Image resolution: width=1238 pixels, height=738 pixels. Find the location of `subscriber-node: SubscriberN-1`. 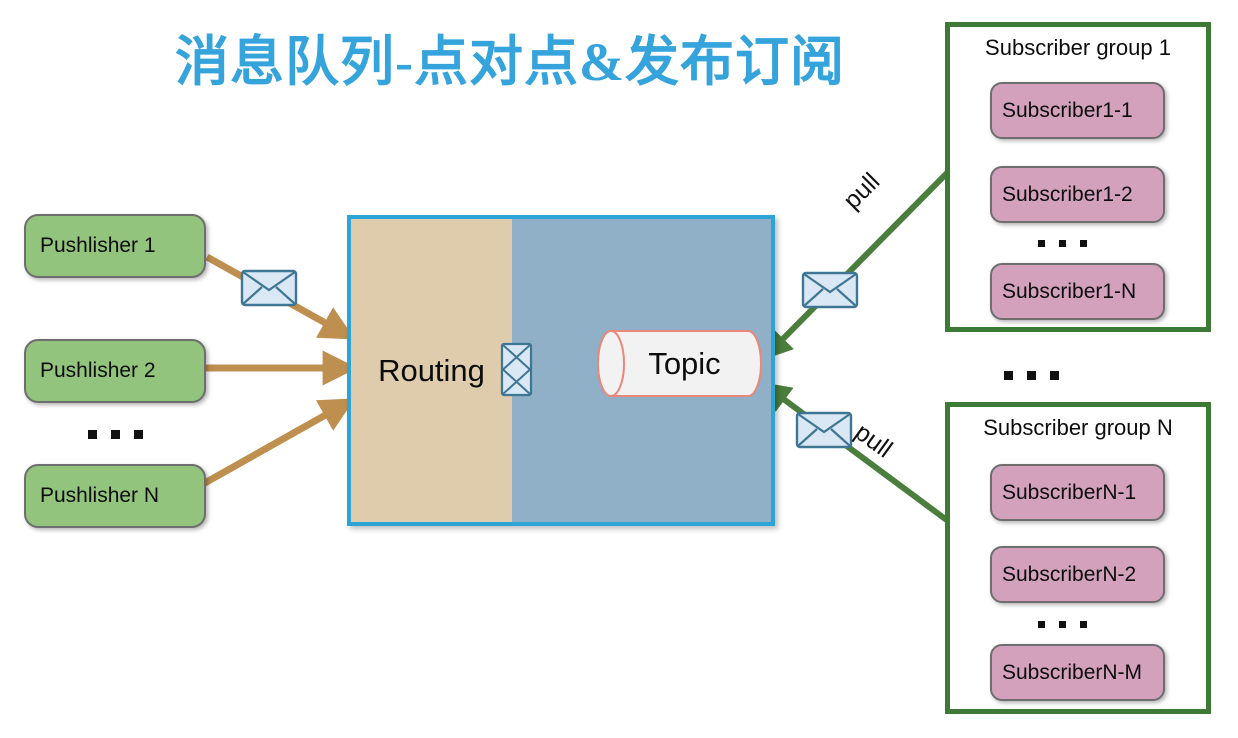

subscriber-node: SubscriberN-1 is located at coordinates (1077, 492).